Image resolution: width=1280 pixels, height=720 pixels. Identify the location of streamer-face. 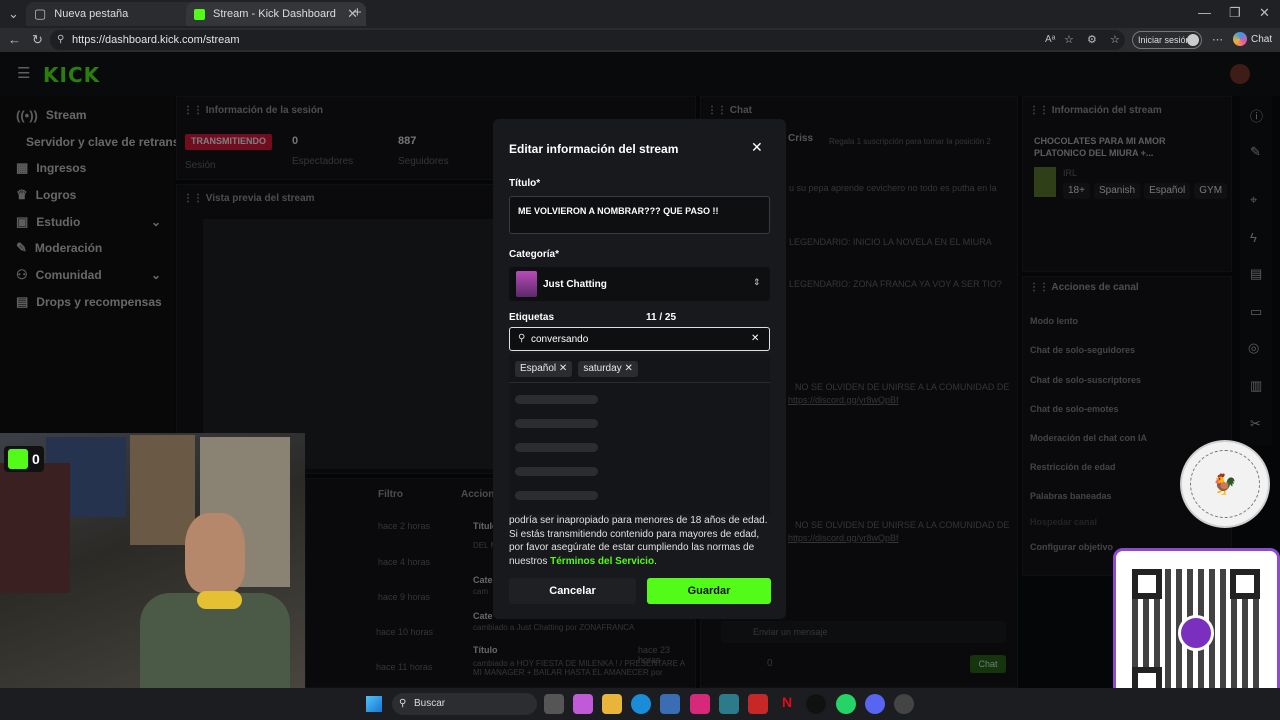
(215, 553).